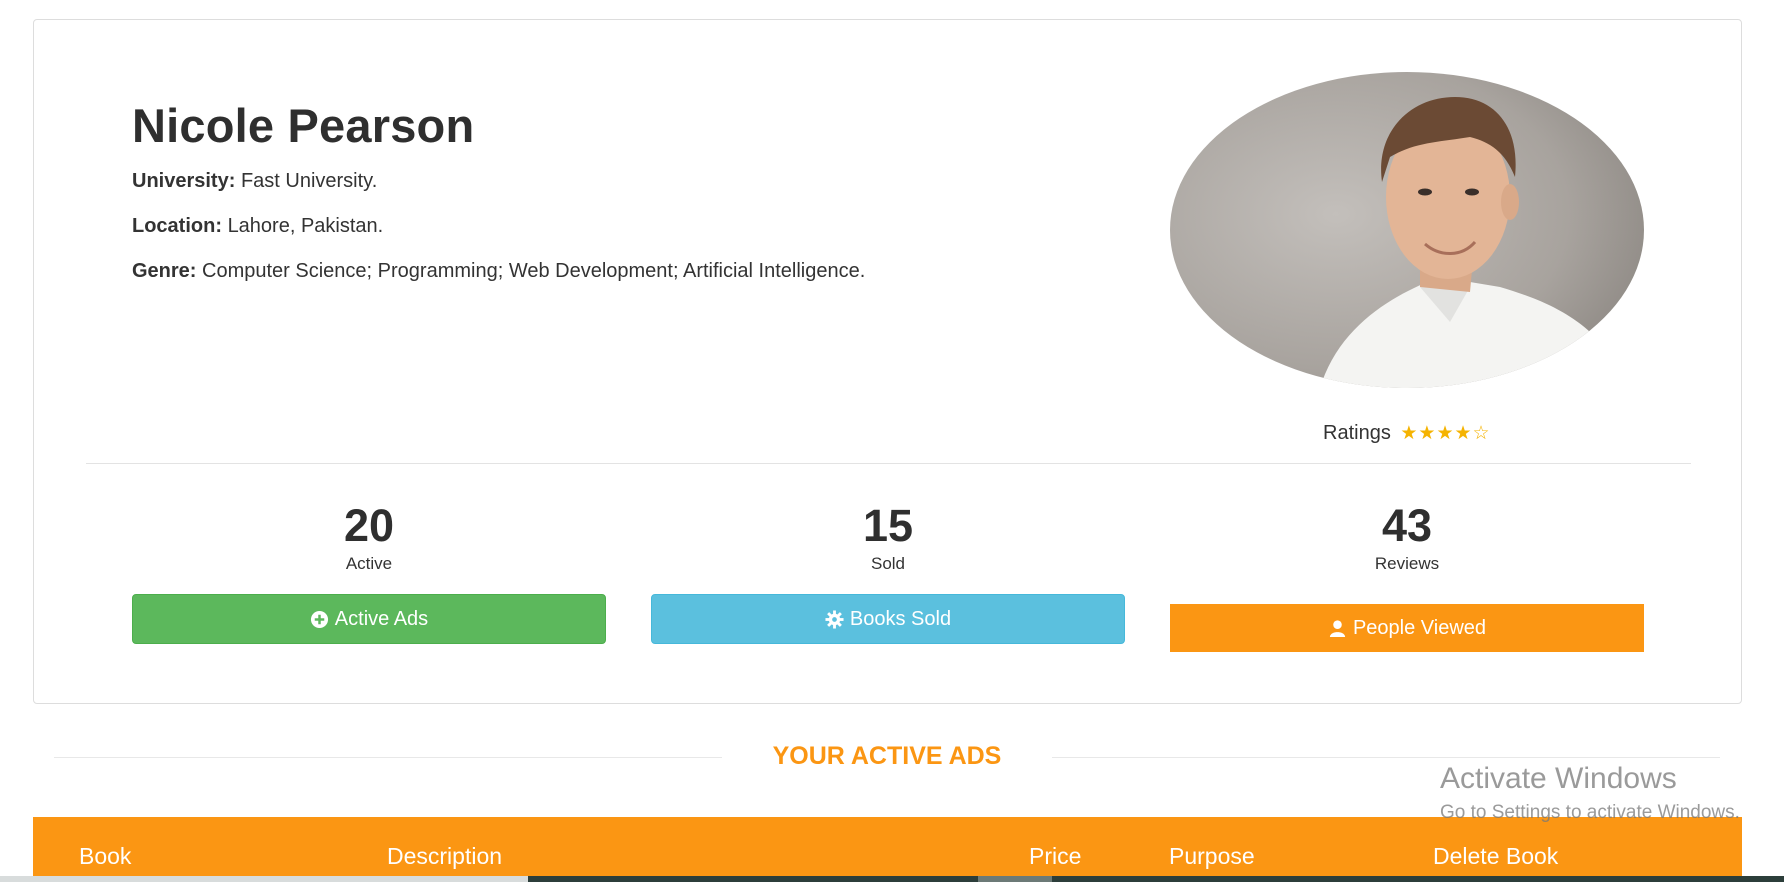  Describe the element at coordinates (888, 563) in the screenshot. I see `stat-label: Sold` at that location.